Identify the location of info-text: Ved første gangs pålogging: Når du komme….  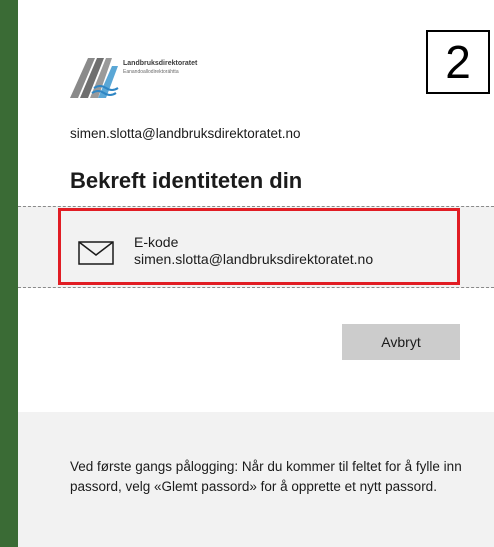
(266, 476).